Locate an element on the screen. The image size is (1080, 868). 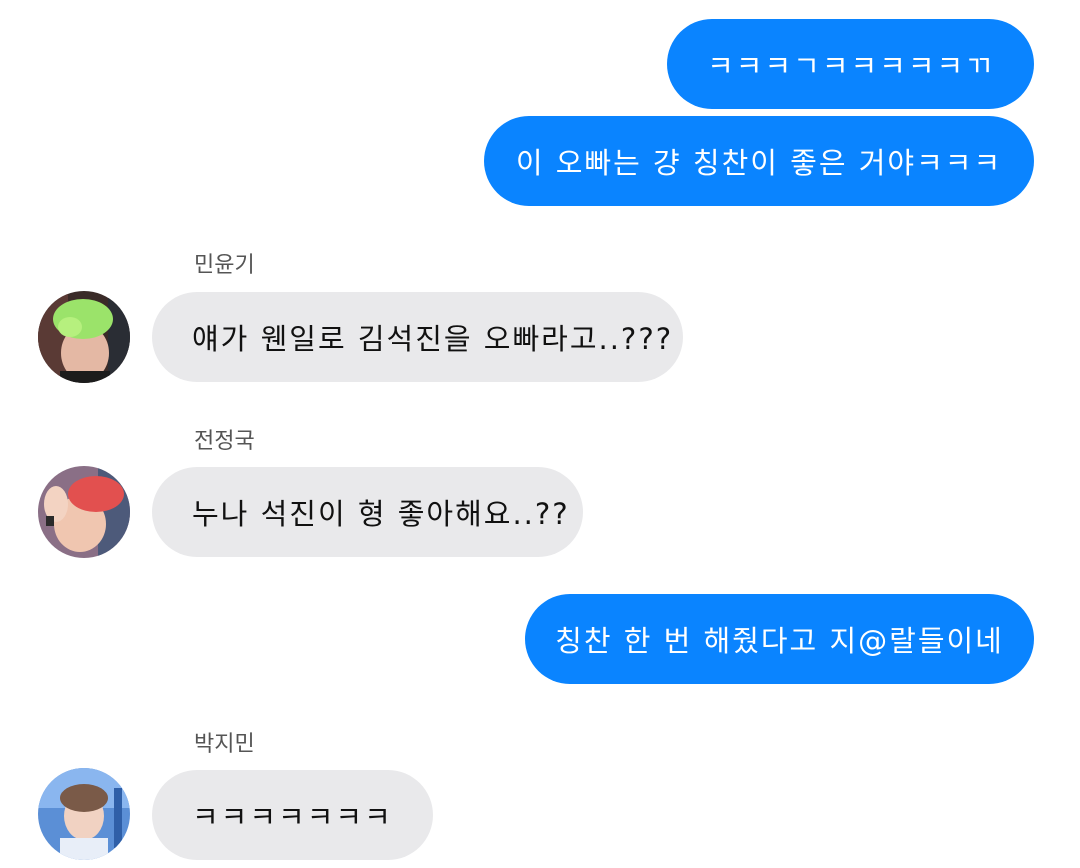
message-text: ㅋㅋㅋㄱㅋㅋㅋㅋㅋㄲ is located at coordinates (850, 66).